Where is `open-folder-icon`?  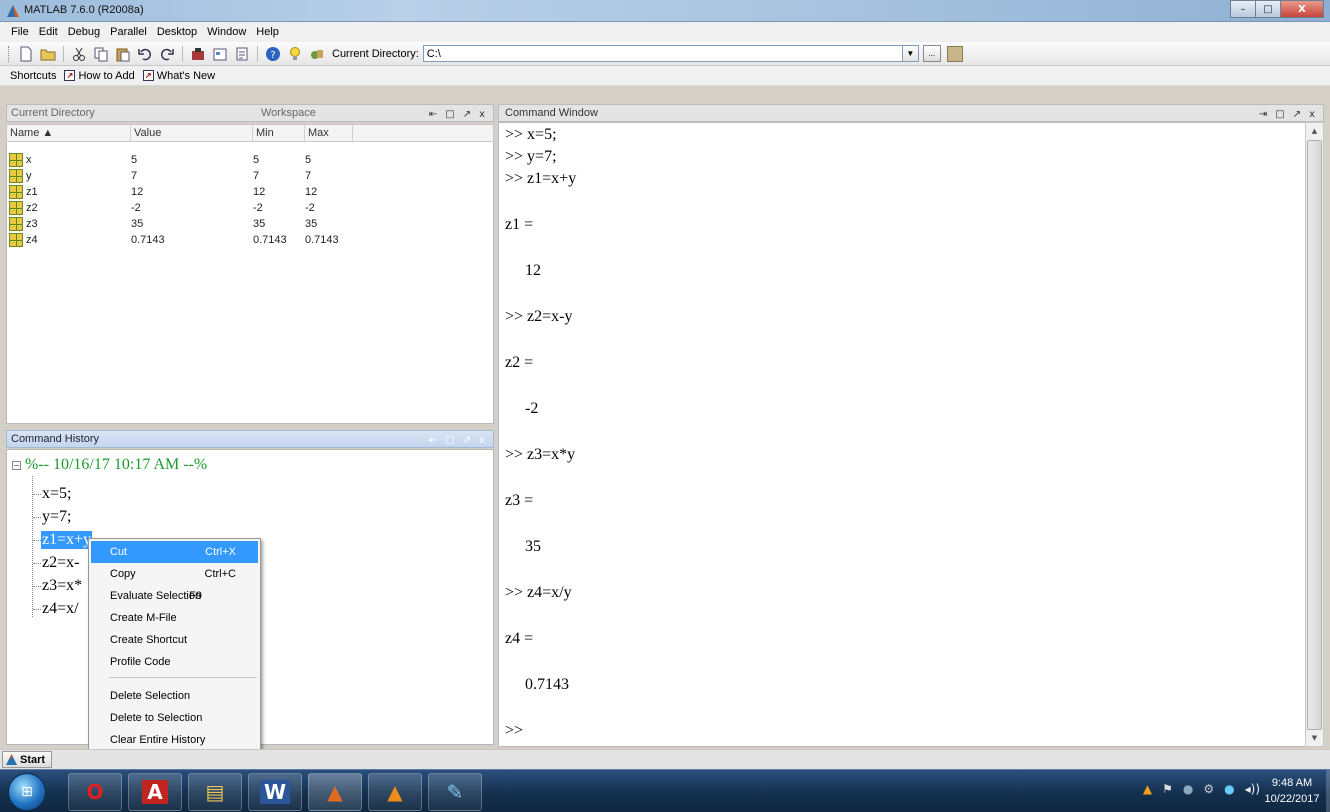
open-folder-icon is located at coordinates (48, 54).